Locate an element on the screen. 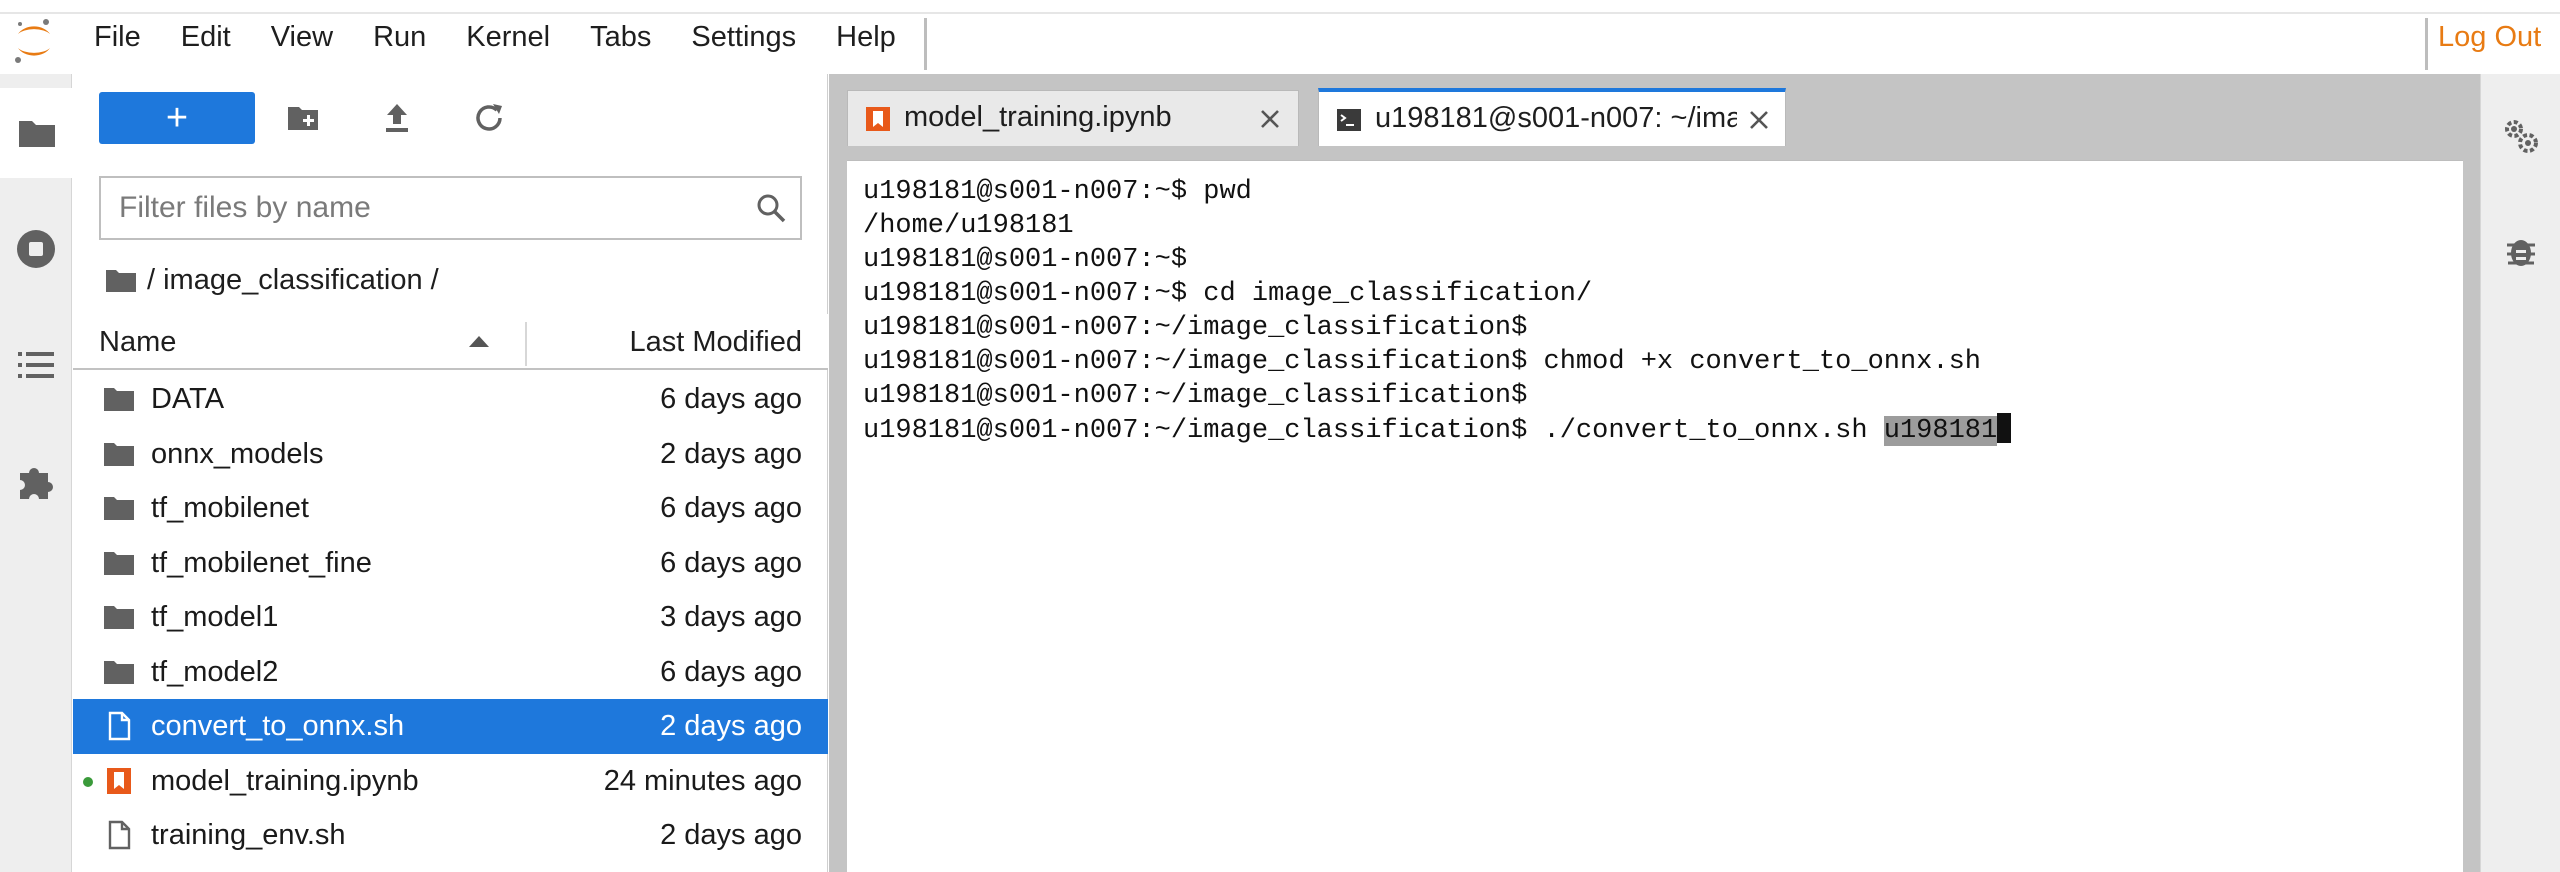 The image size is (2560, 872). file-name: model_training.ipynb is located at coordinates (285, 780).